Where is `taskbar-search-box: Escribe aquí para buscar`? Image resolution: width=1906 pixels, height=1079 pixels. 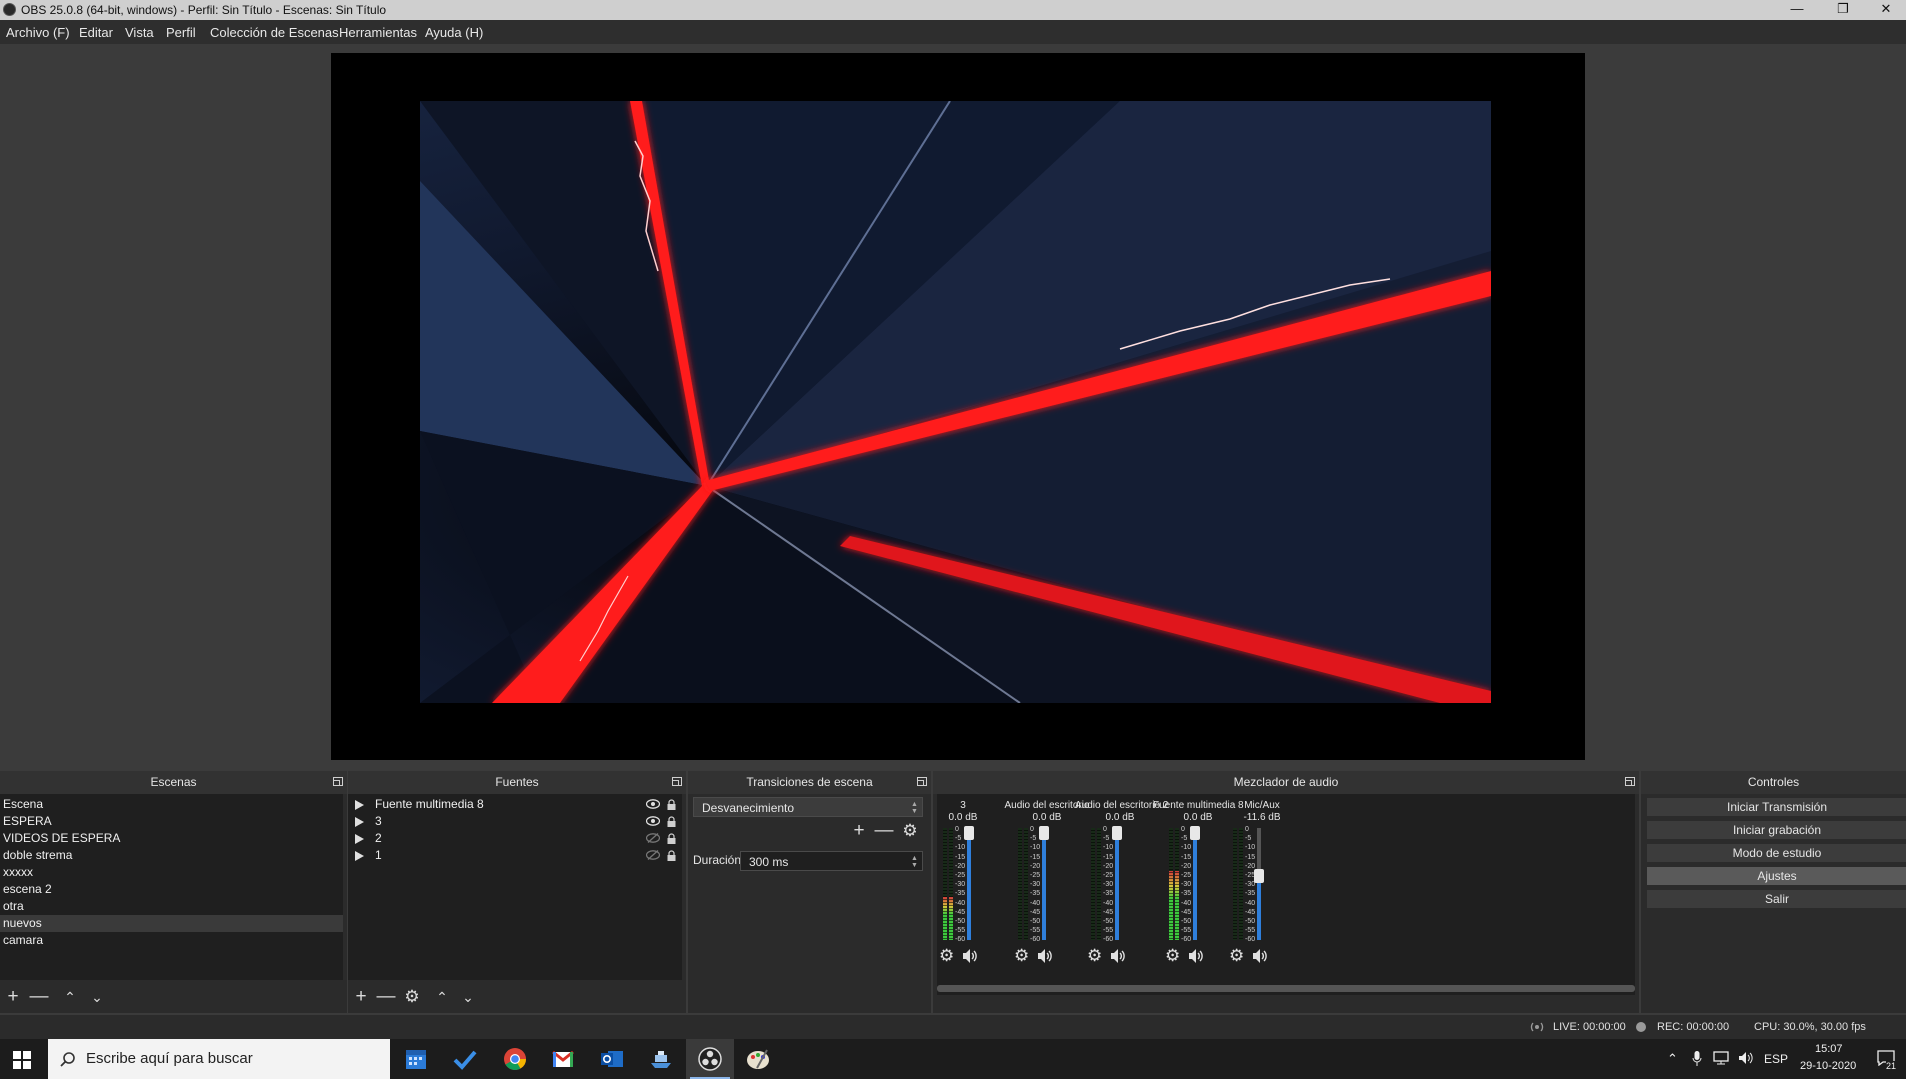
taskbar-search-box: Escribe aquí para buscar is located at coordinates (219, 1059).